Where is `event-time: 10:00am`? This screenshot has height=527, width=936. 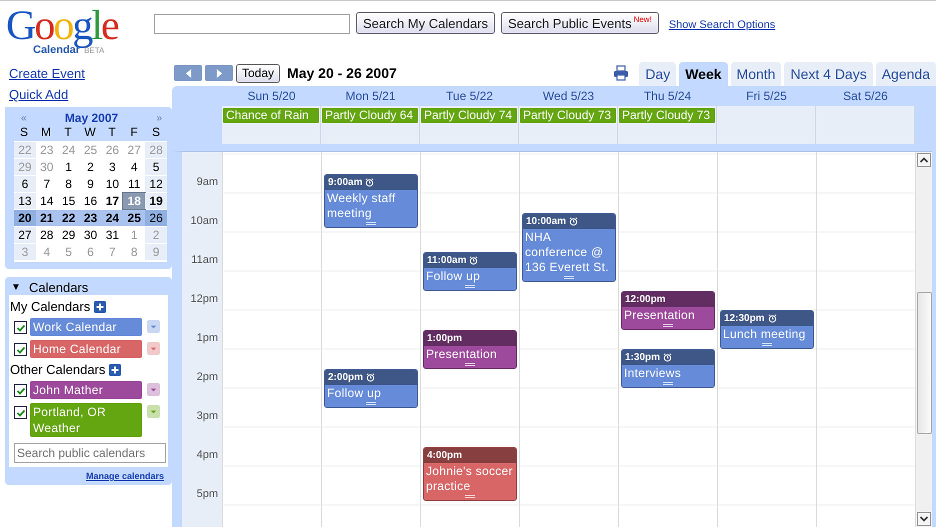 event-time: 10:00am is located at coordinates (546, 221).